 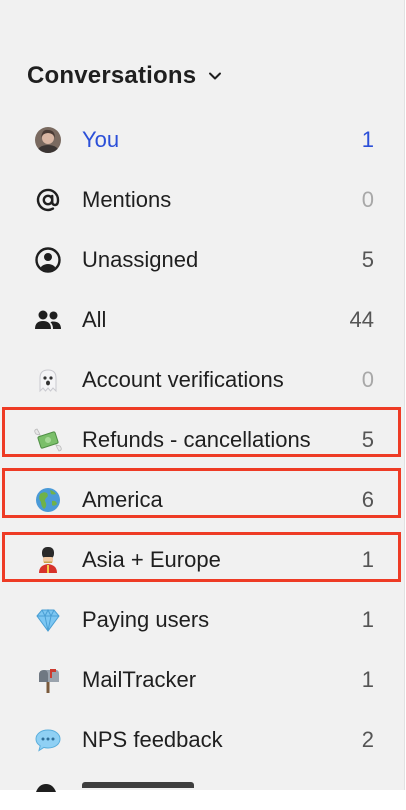 I want to click on nav-item-count: 2, so click(x=367, y=739).